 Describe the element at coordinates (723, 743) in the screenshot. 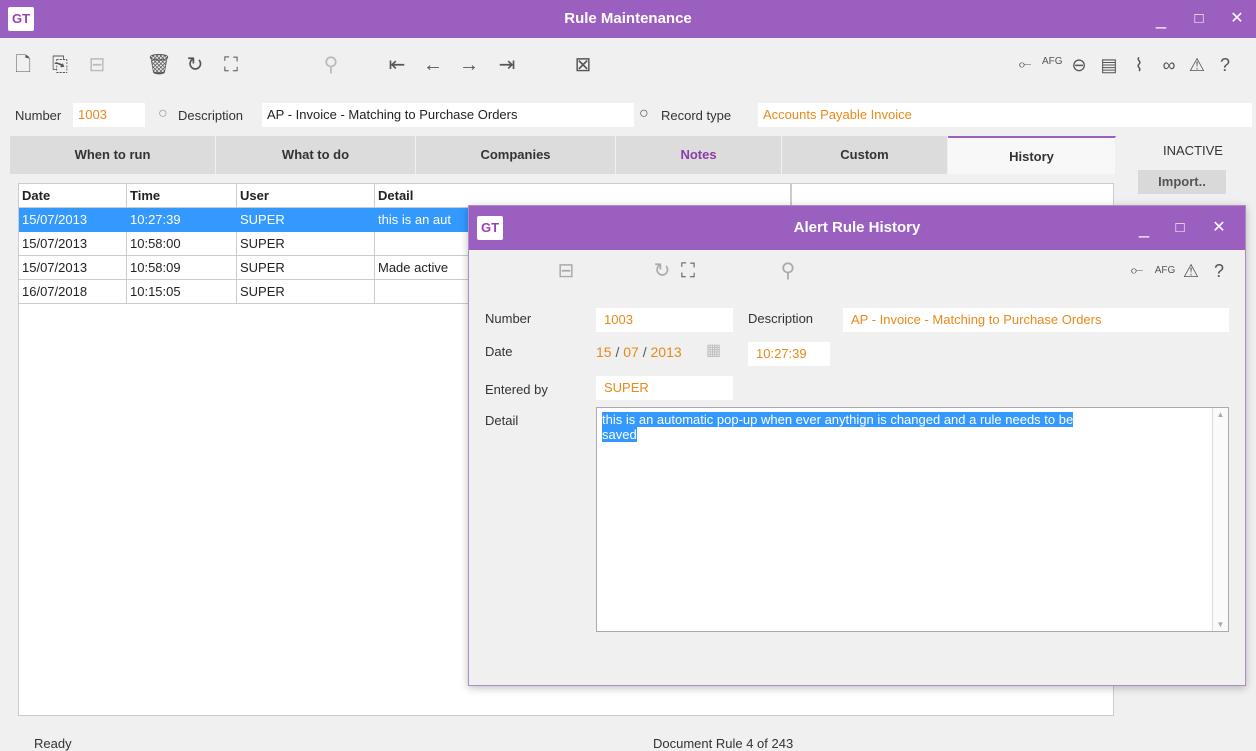

I see `record-position-text: Document Rule 4 of 243` at that location.